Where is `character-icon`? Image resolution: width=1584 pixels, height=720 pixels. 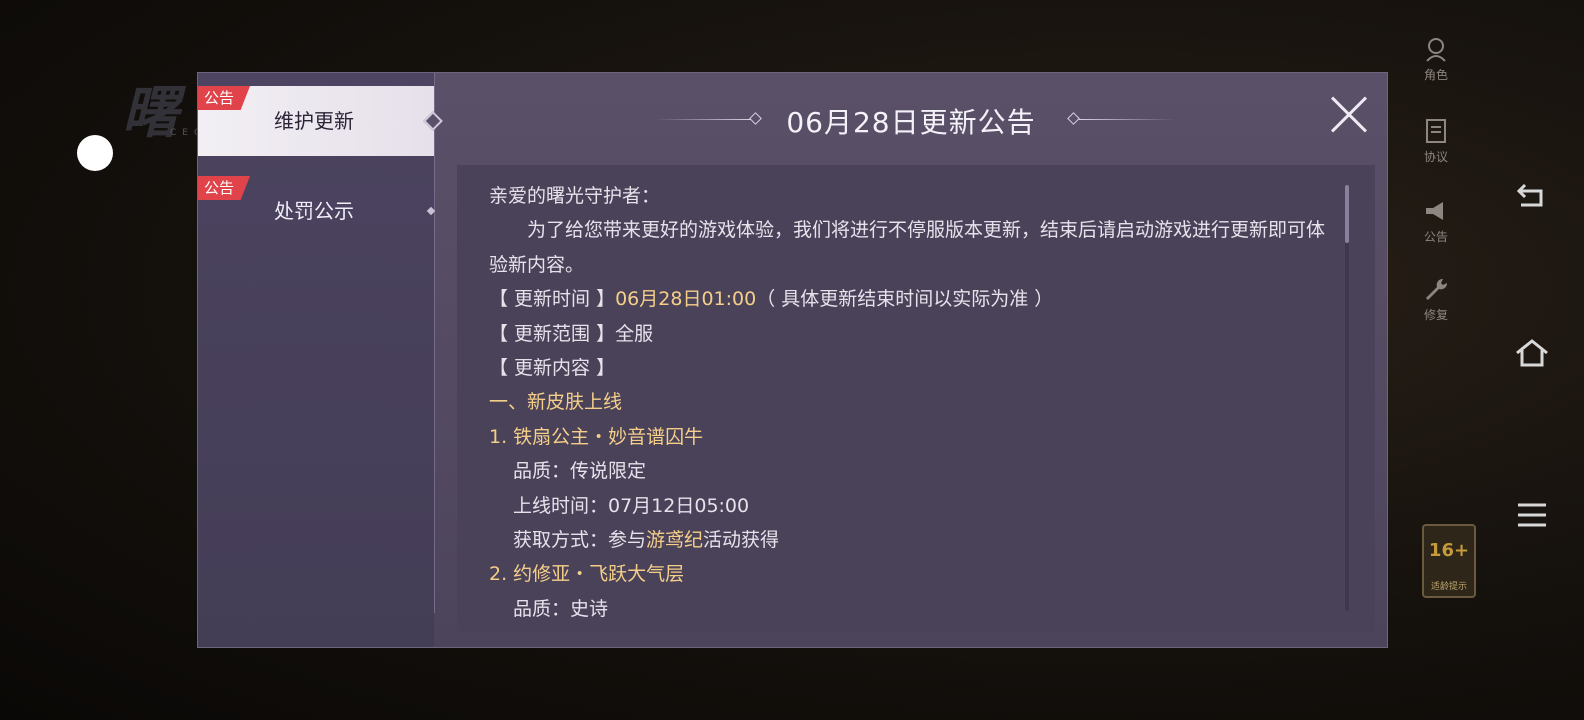 character-icon is located at coordinates (1436, 52).